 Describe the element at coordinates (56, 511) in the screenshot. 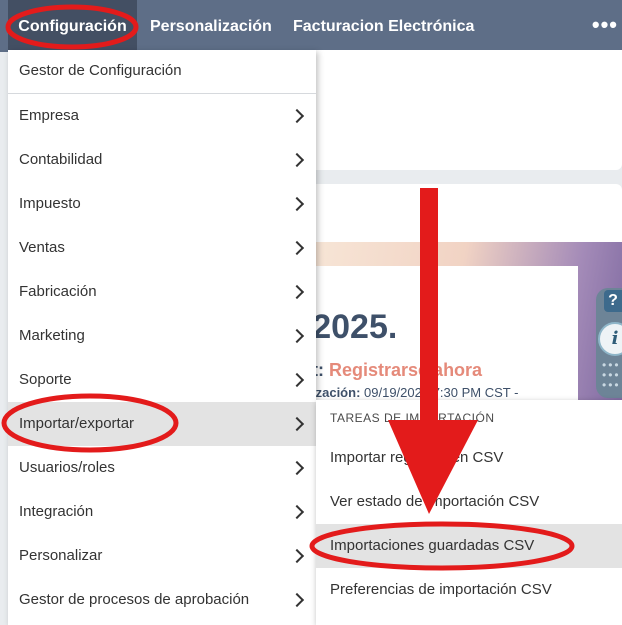

I see `menu-item-label: Integración` at that location.